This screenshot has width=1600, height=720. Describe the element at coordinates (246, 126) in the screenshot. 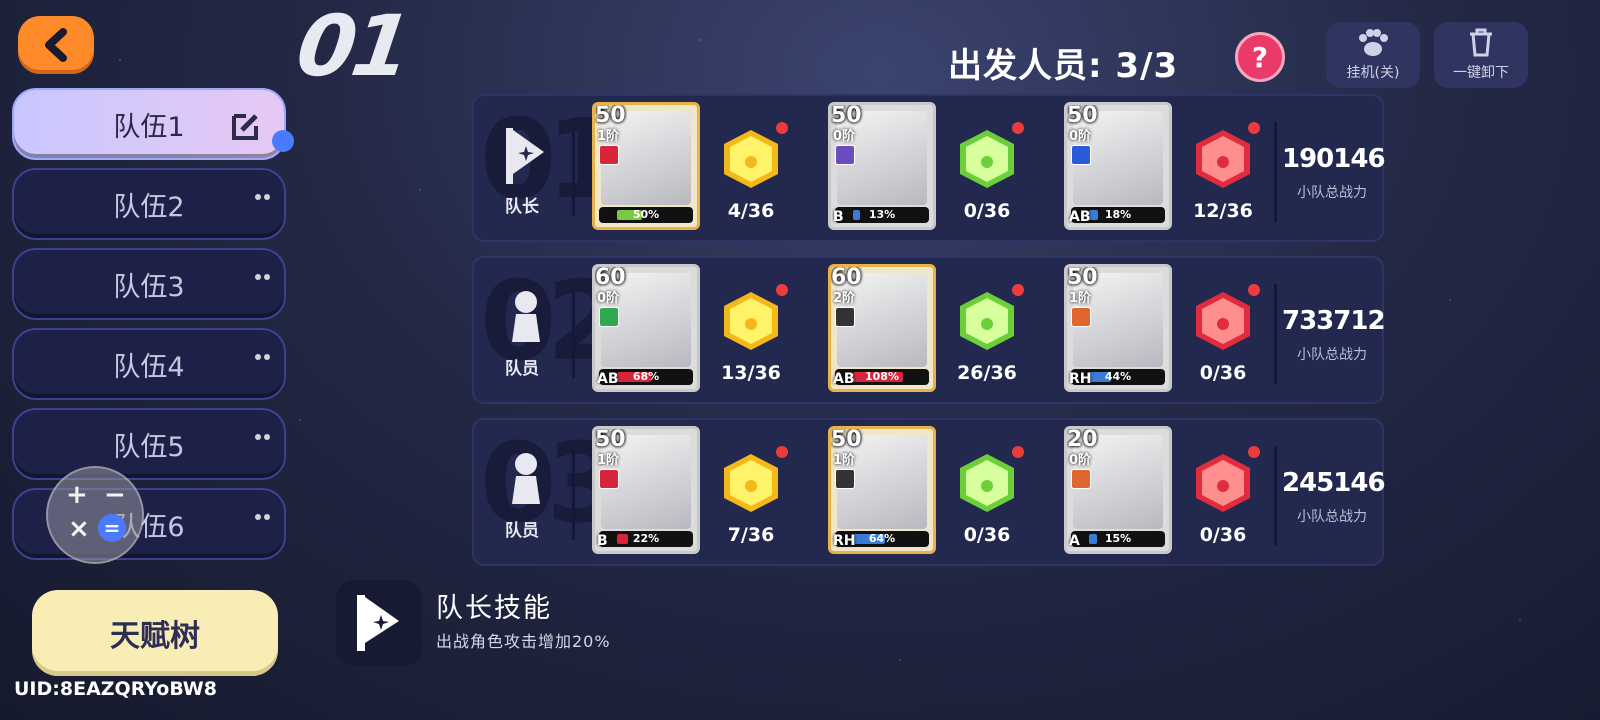

I see `edit-icon` at that location.